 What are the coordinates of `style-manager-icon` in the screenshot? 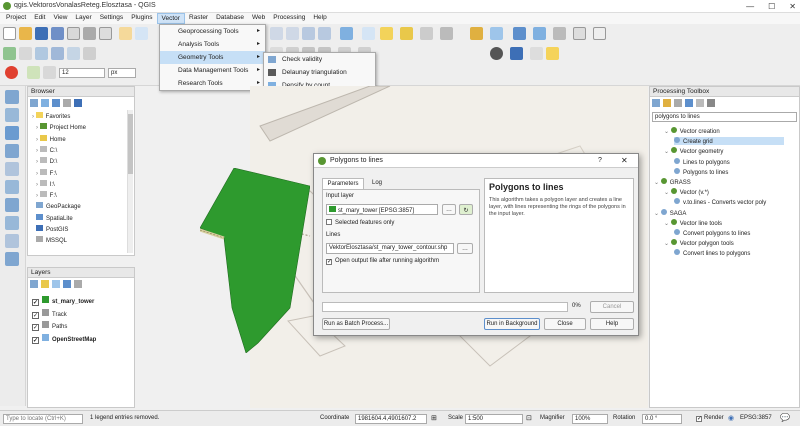 It's located at (105, 33).